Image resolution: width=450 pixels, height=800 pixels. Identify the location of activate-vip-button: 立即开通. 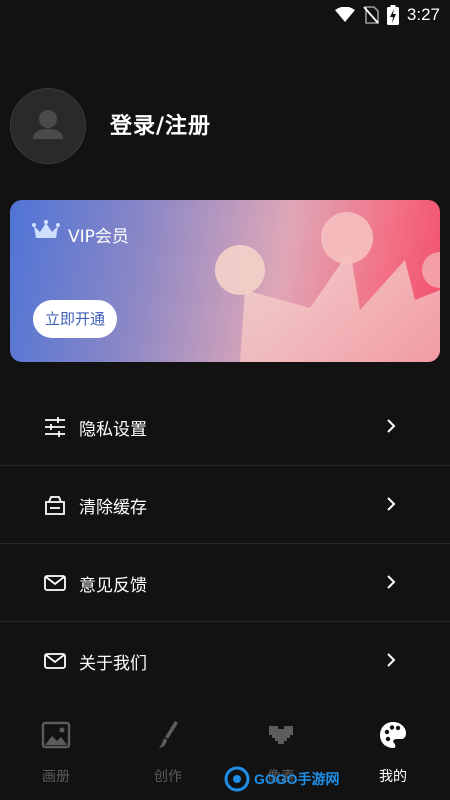
(75, 319).